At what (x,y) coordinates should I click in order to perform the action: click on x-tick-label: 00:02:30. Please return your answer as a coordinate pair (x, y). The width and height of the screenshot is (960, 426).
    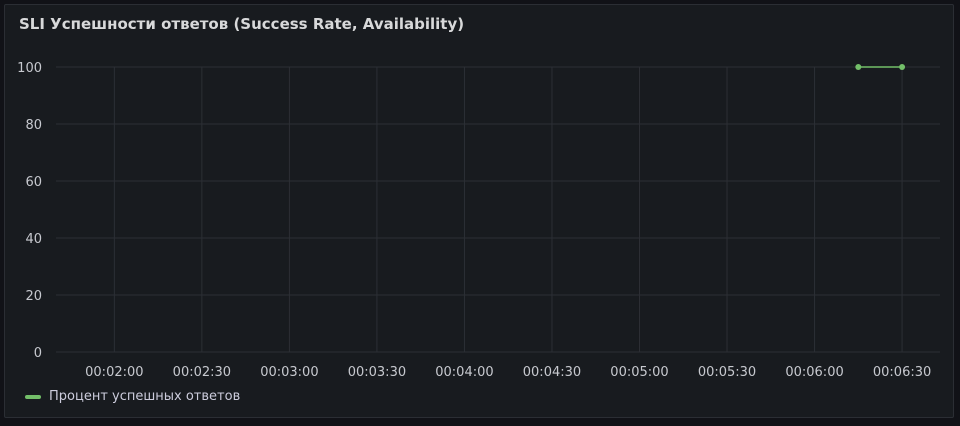
    Looking at the image, I should click on (202, 372).